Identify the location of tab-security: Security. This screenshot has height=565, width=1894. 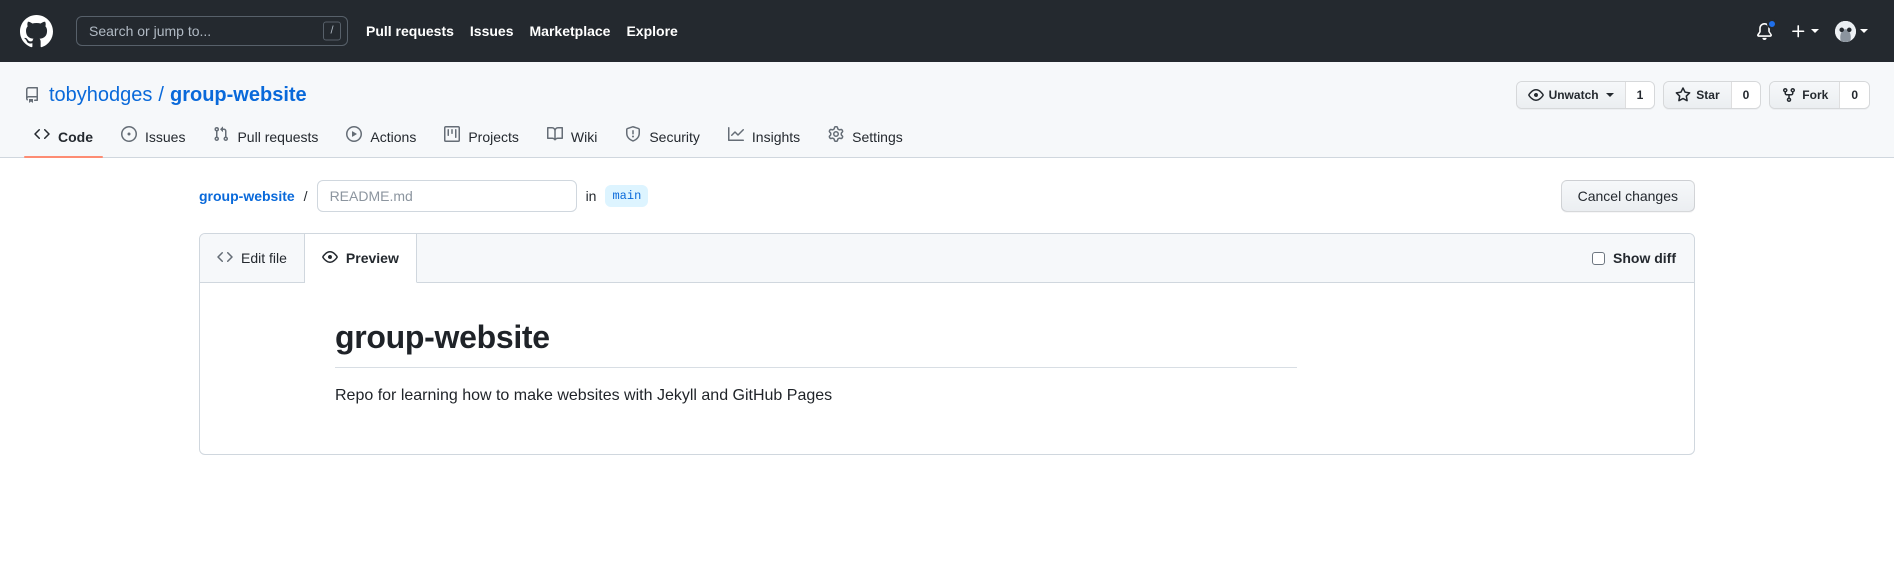
(662, 141).